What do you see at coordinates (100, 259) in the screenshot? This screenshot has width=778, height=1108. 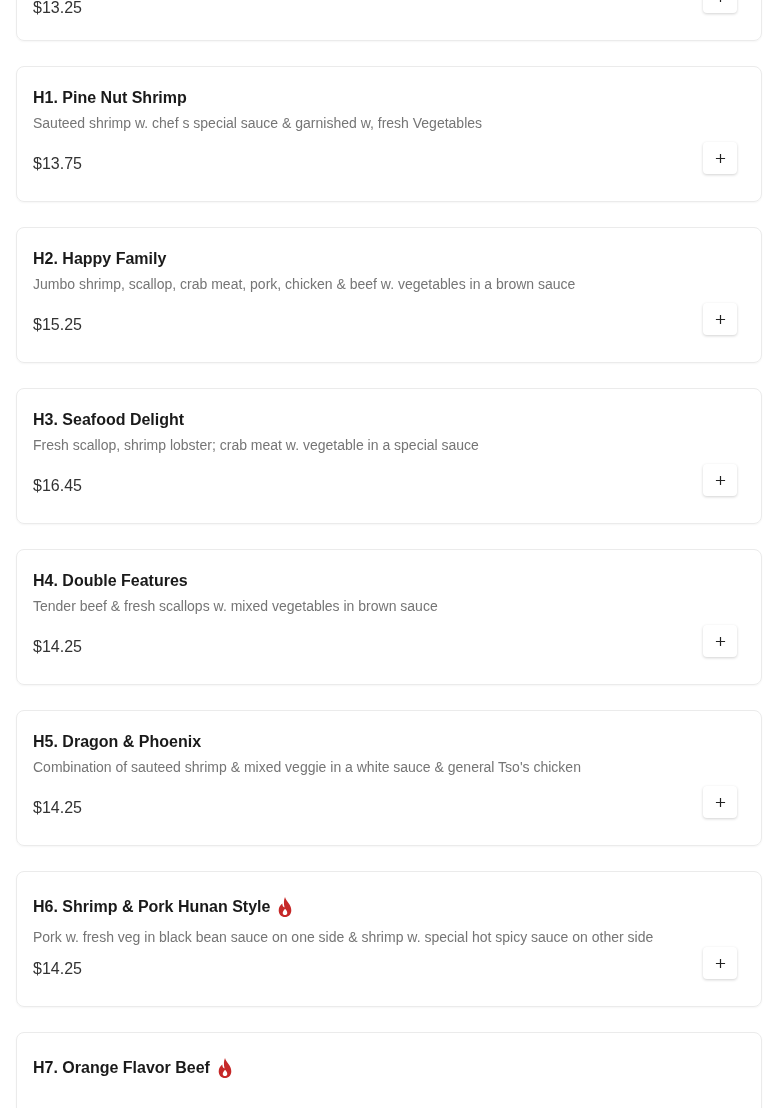 I see `item-name: H2. Happy Family` at bounding box center [100, 259].